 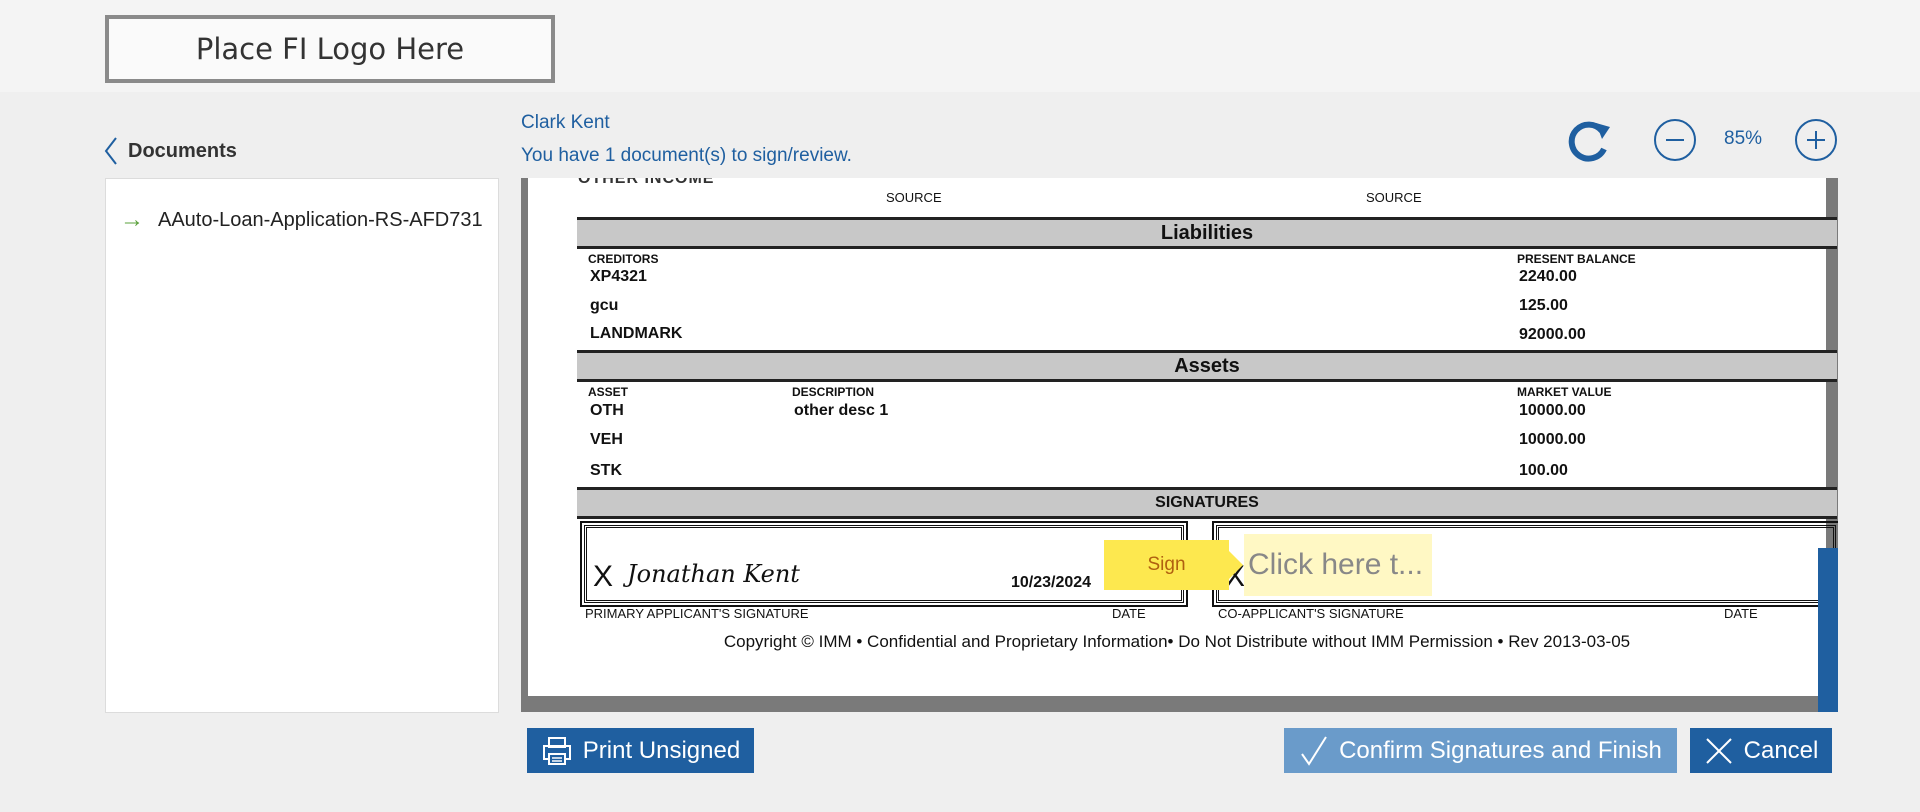 What do you see at coordinates (606, 470) in the screenshot?
I see `asset-cell: STK` at bounding box center [606, 470].